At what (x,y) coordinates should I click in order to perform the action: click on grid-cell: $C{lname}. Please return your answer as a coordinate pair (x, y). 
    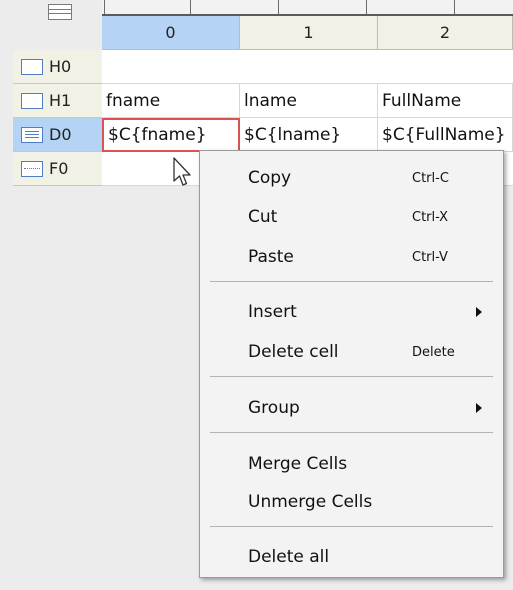
    Looking at the image, I should click on (309, 135).